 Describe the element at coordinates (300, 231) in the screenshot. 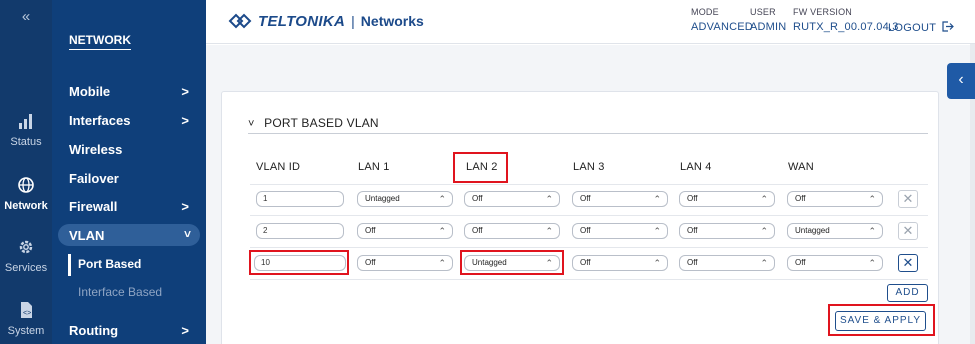

I see `vlan-id-input: 2` at that location.